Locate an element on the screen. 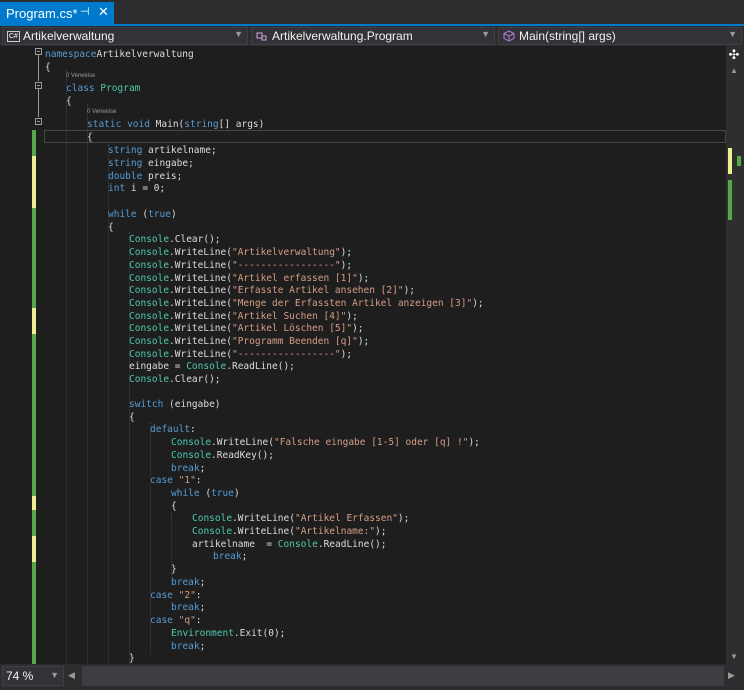 The image size is (744, 690). scroll-left-icon: ◀ is located at coordinates (71, 675).